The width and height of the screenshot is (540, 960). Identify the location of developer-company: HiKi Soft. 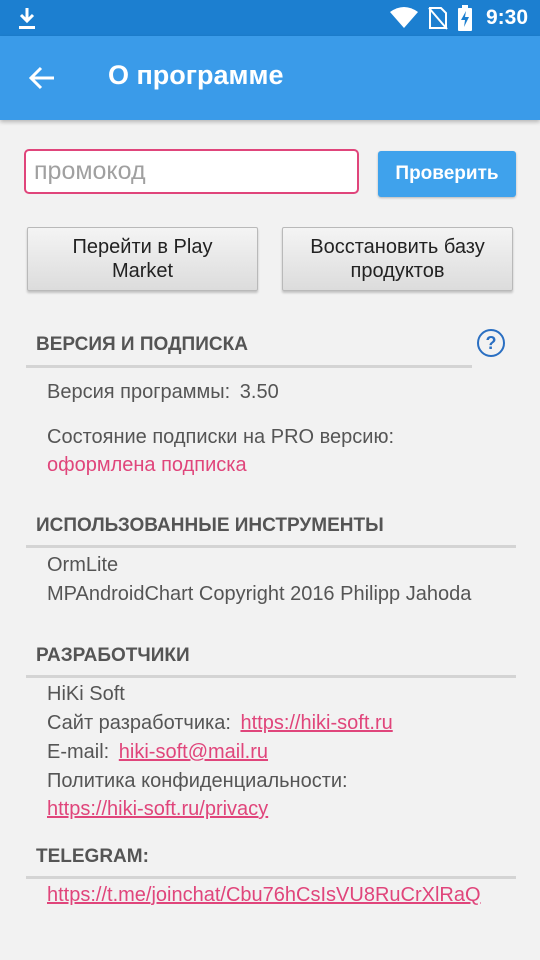
(86, 694).